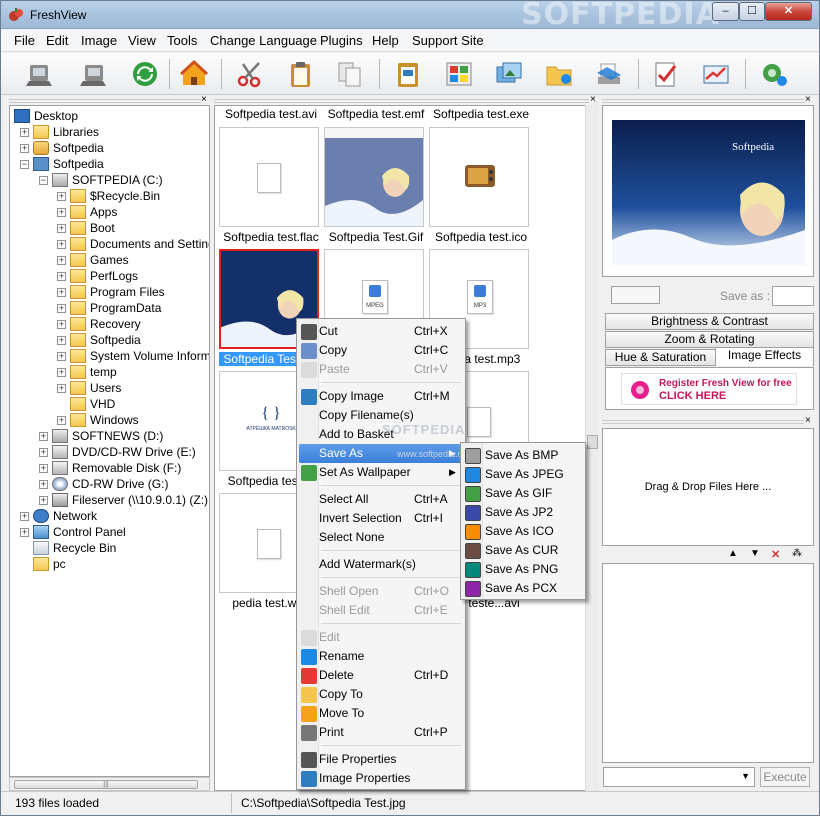 This screenshot has height=816, width=820. I want to click on scan-icon, so click(609, 74).